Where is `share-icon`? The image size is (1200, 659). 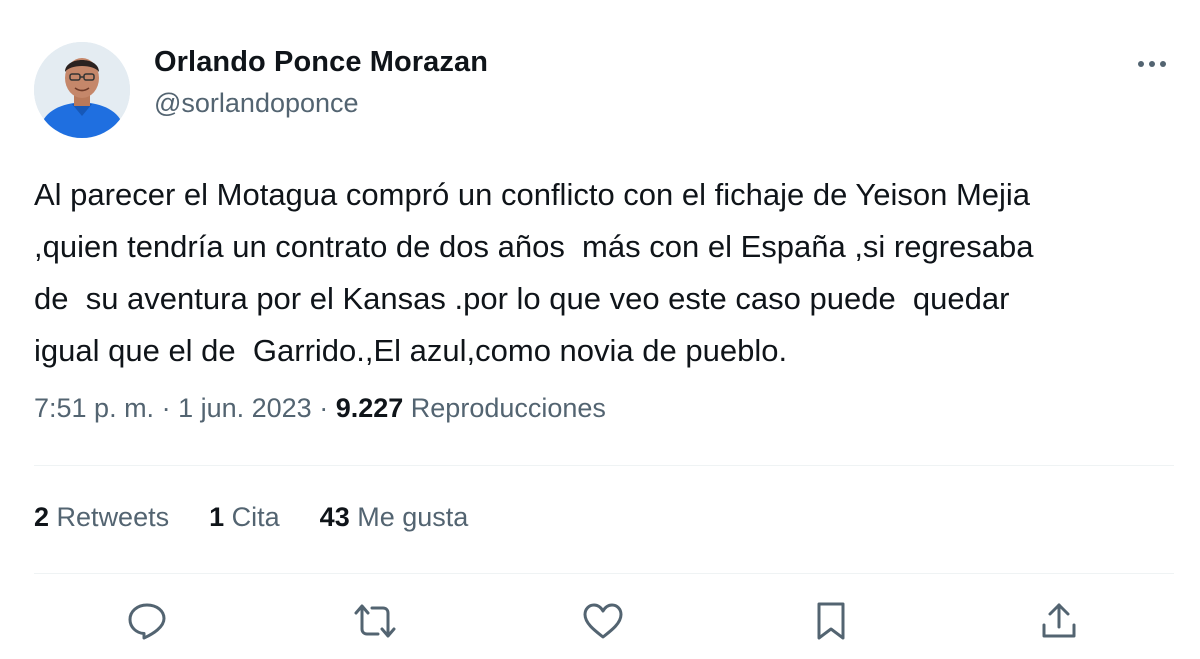 share-icon is located at coordinates (1059, 620).